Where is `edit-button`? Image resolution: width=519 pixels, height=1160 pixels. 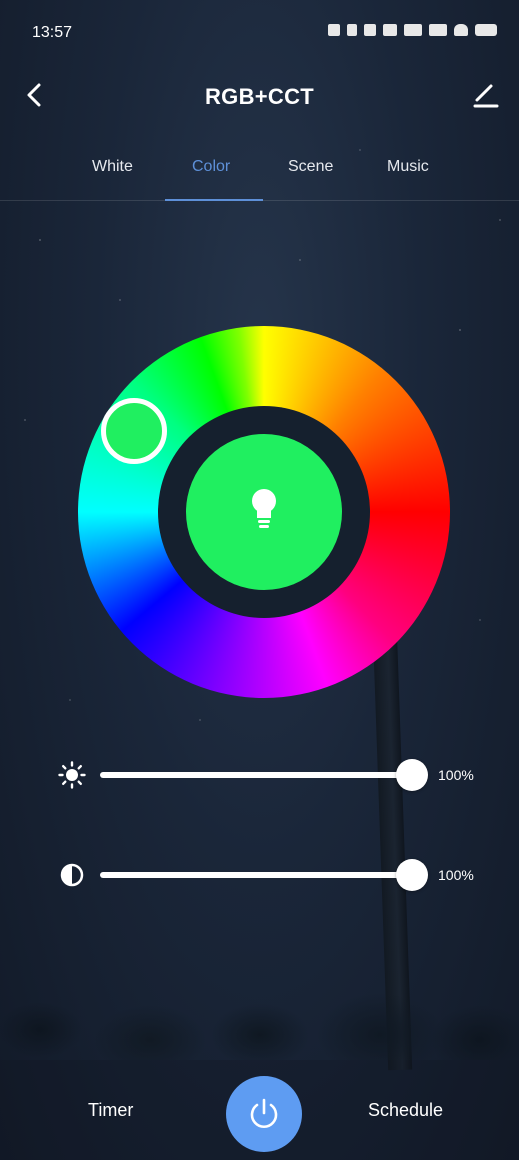
edit-button is located at coordinates (485, 94).